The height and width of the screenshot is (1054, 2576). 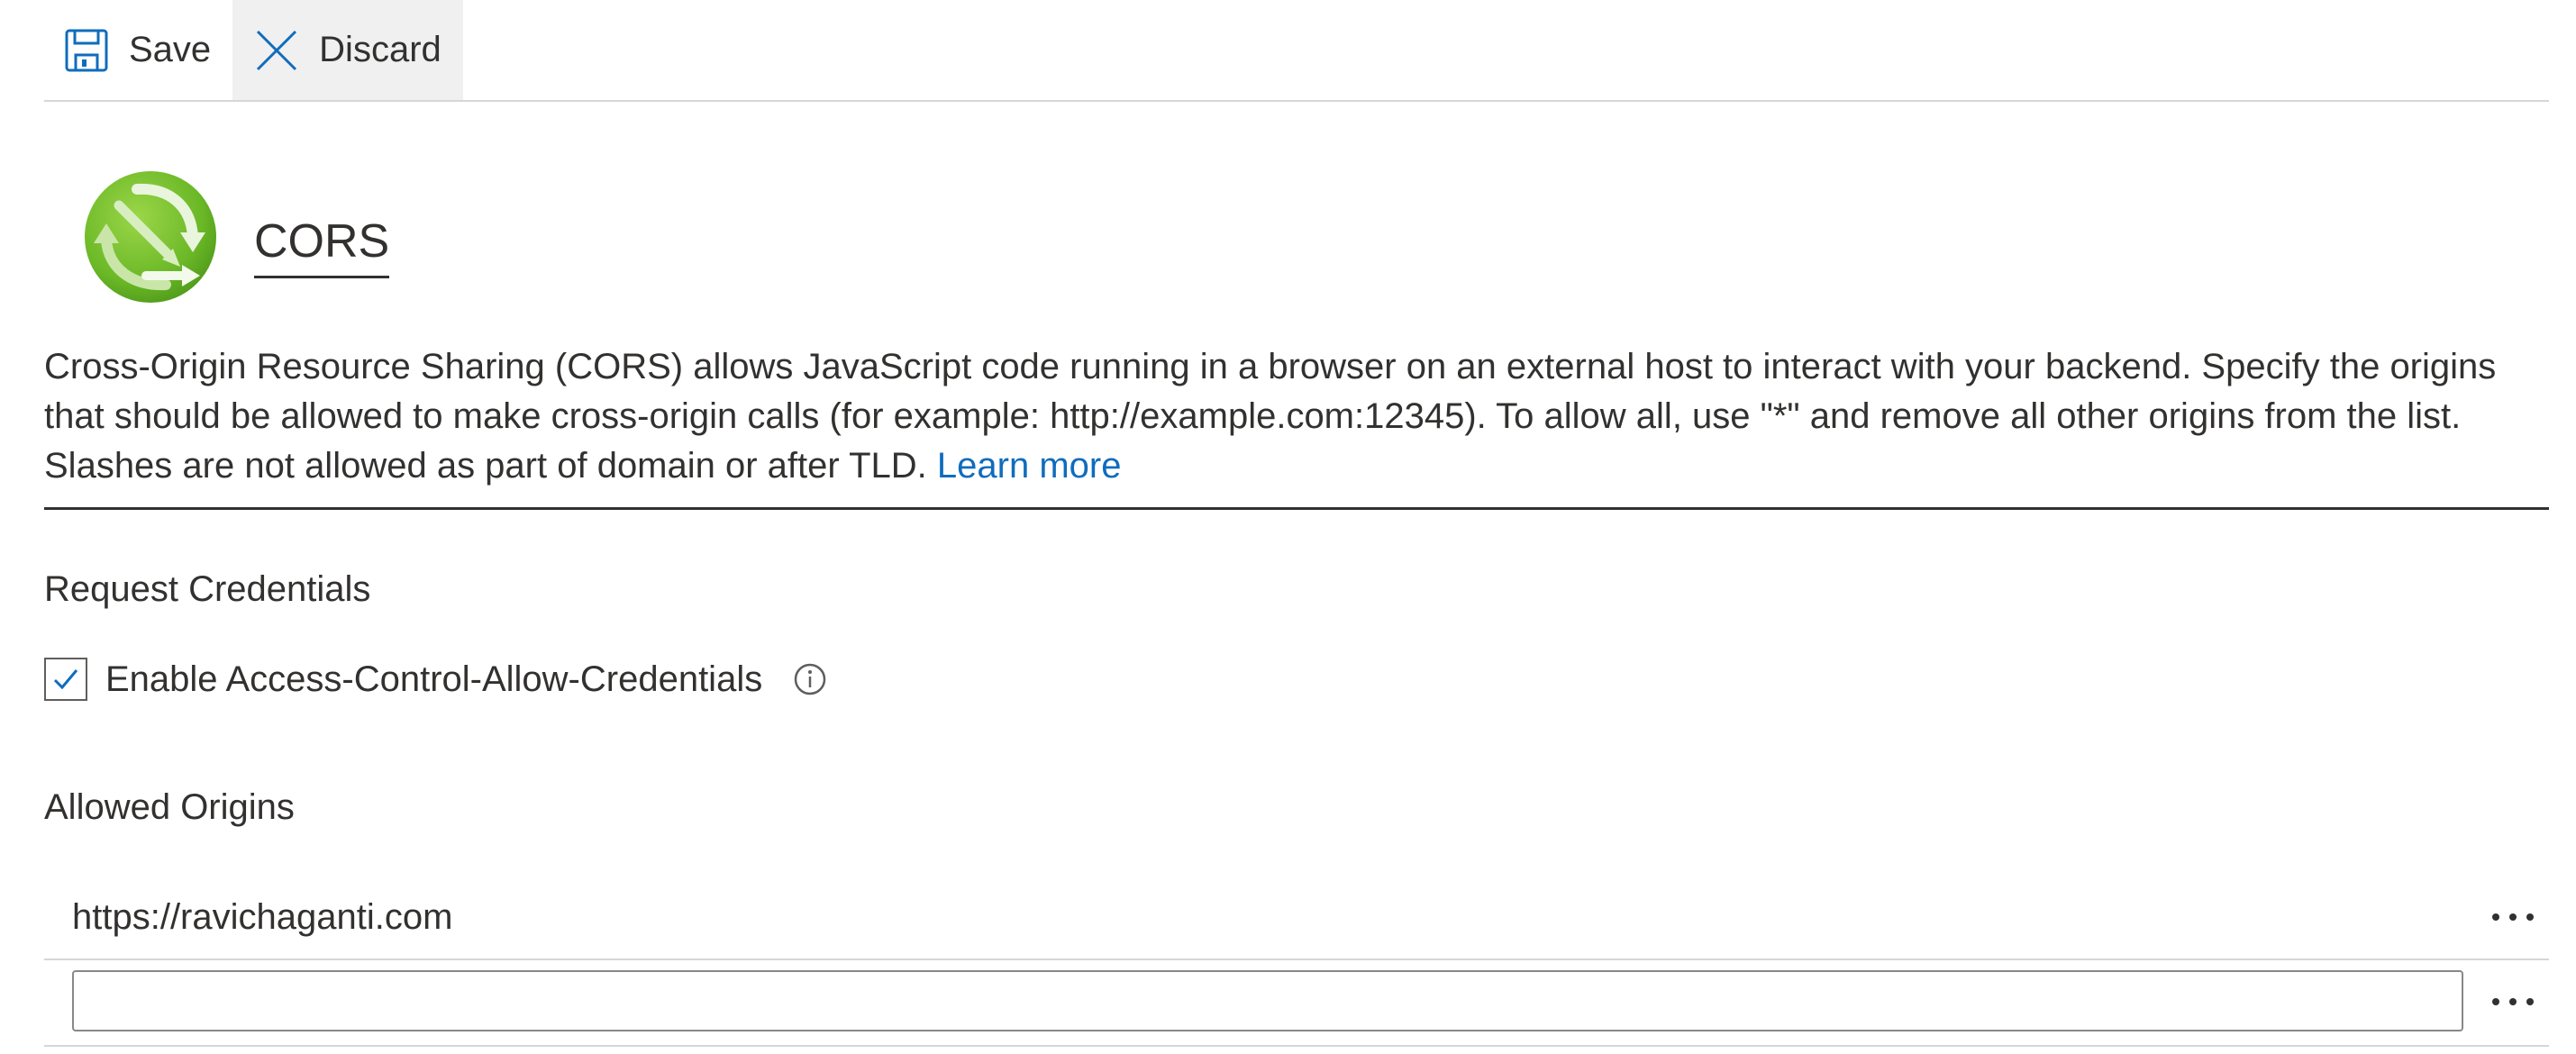 I want to click on save-button: Save, so click(x=138, y=50).